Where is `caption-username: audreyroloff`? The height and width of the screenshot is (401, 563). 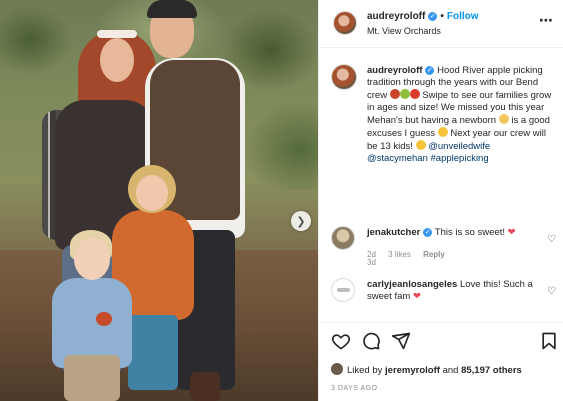
caption-username: audreyroloff is located at coordinates (394, 70).